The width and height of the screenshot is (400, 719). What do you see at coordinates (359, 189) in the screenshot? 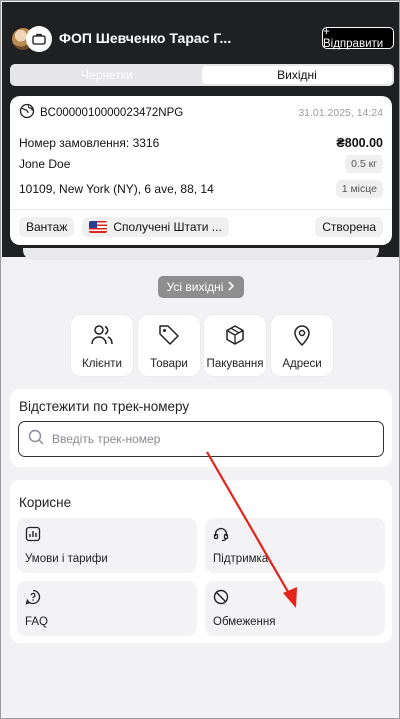
I see `places-badge: 1 місце` at bounding box center [359, 189].